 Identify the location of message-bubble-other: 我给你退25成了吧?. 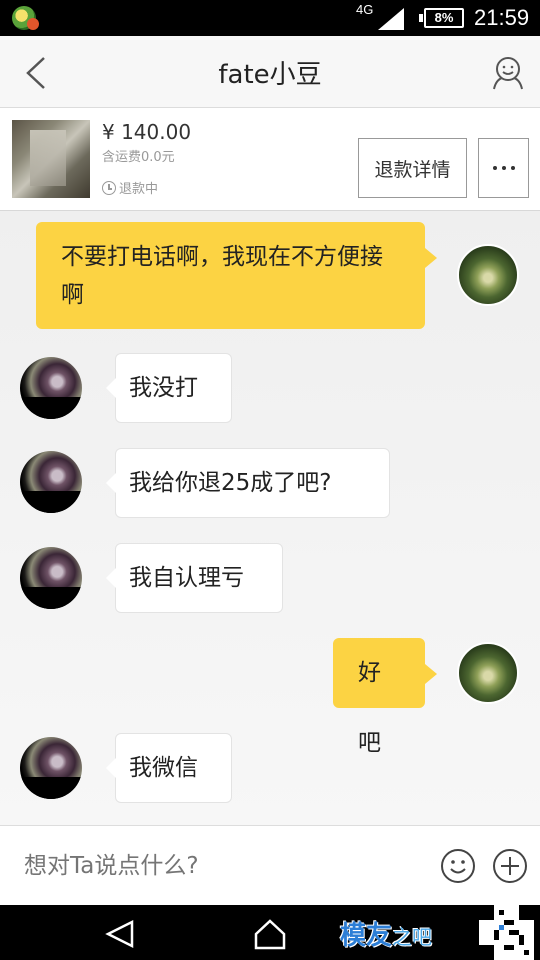
(248, 483).